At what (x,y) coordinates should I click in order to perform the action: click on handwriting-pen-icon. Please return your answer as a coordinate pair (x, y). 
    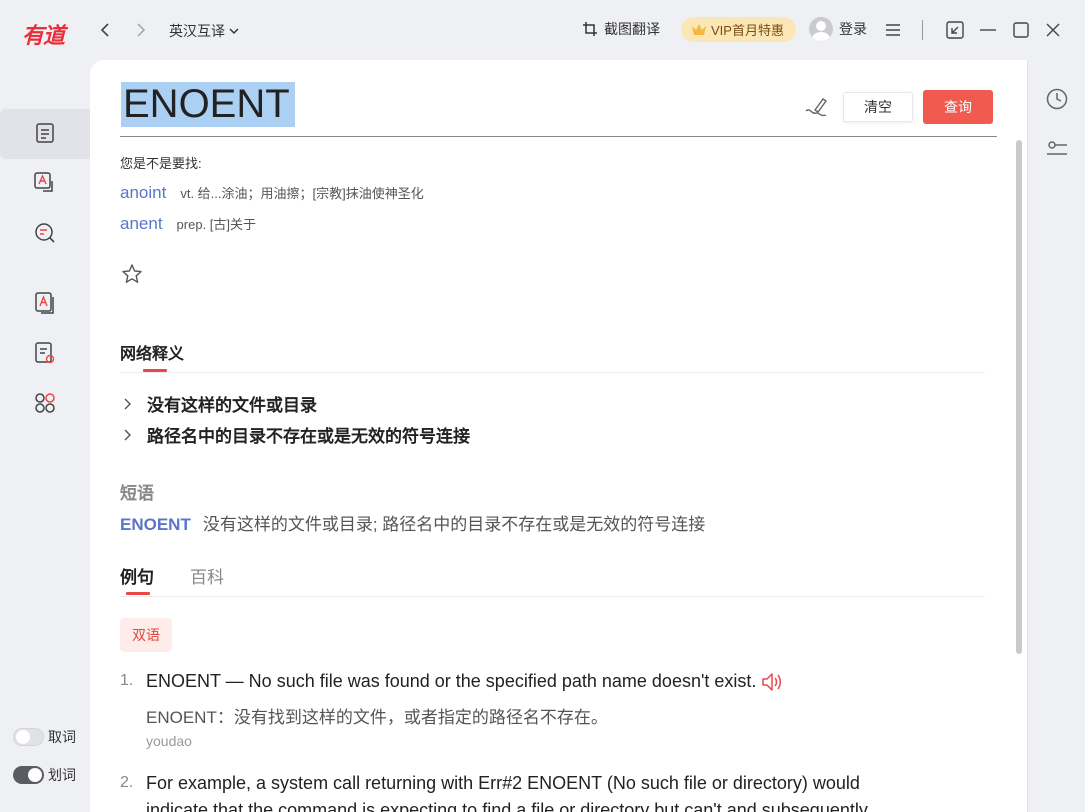
    Looking at the image, I should click on (816, 107).